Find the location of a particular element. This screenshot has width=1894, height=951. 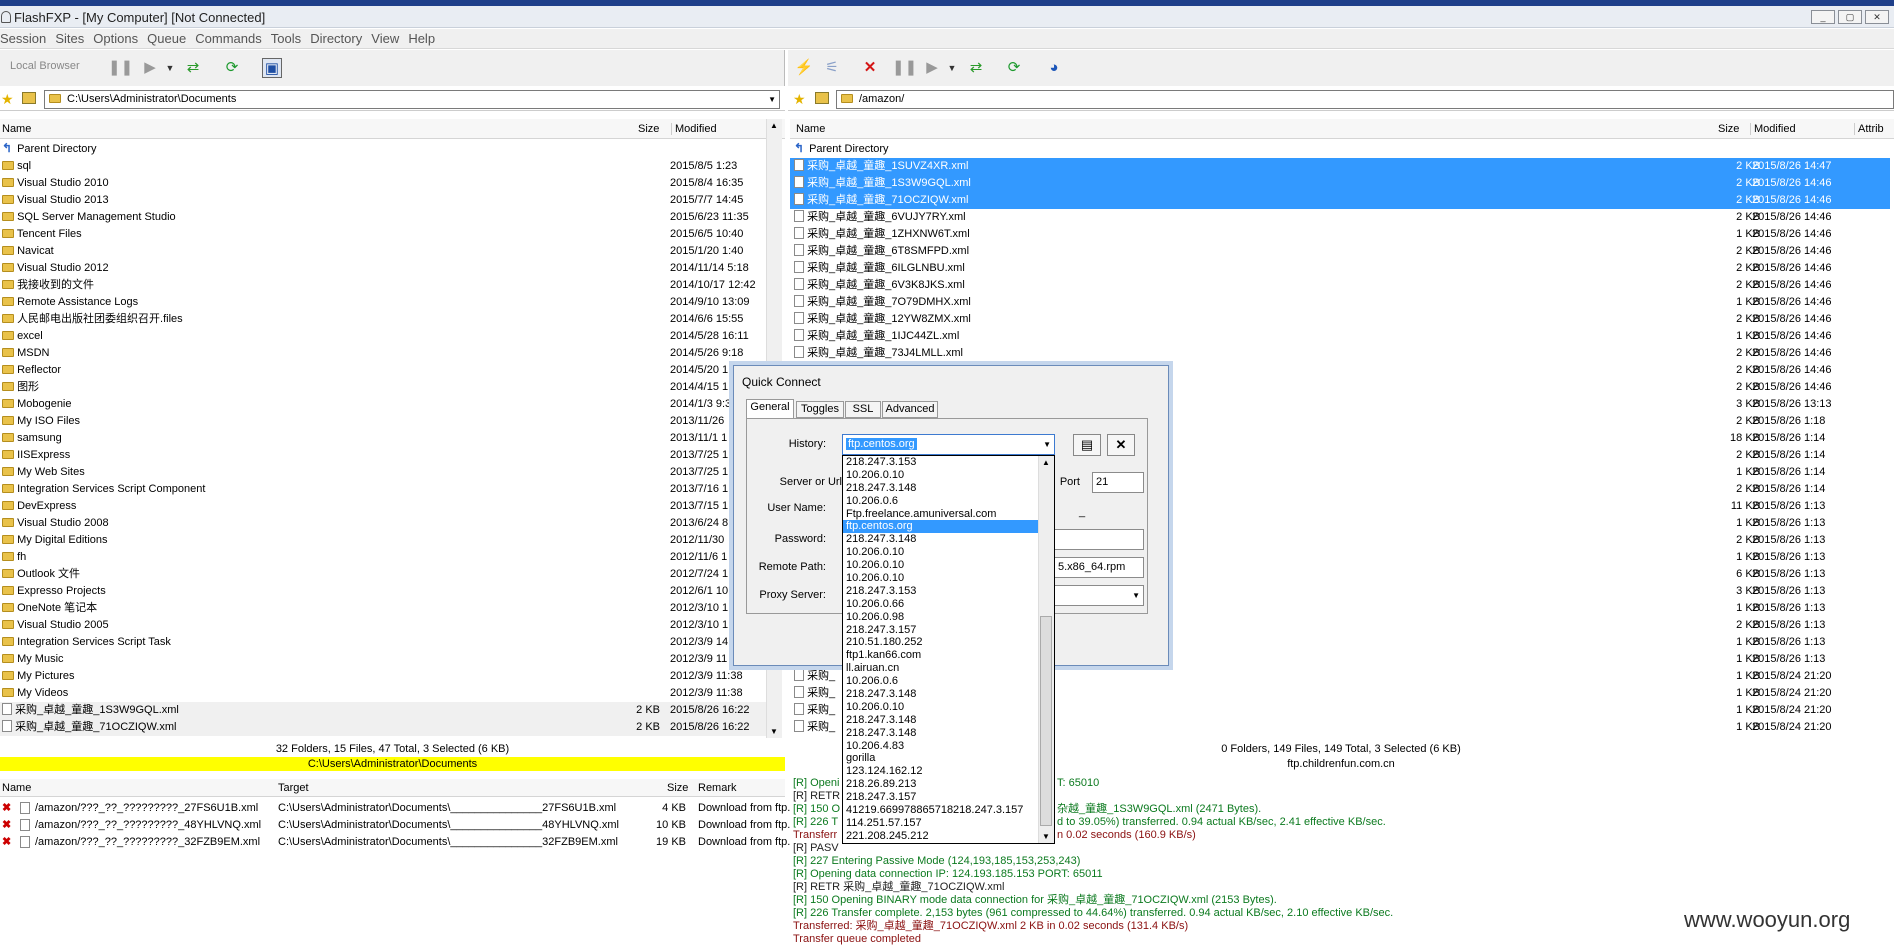

list-item: excel 2014/5/28 16:11 is located at coordinates (383, 336).